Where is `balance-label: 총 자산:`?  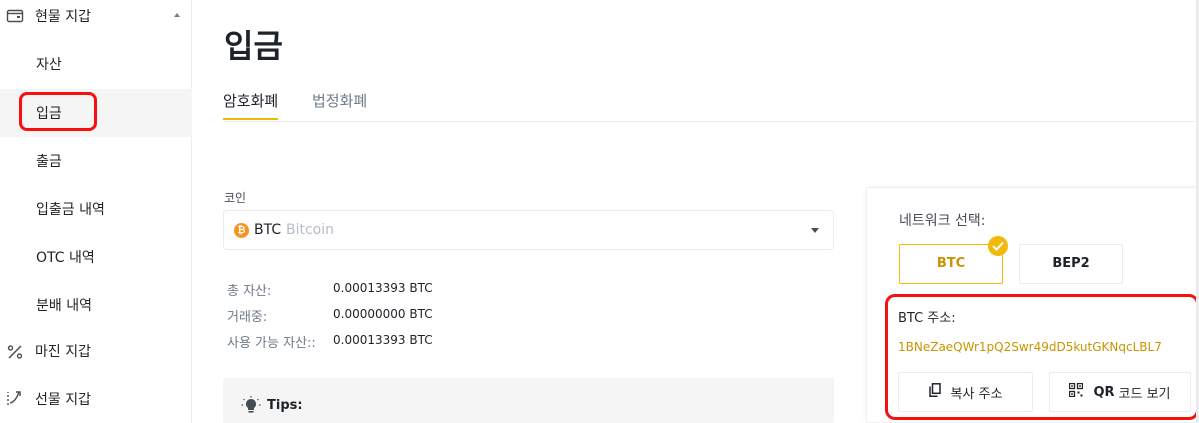
balance-label: 총 자산: is located at coordinates (249, 291).